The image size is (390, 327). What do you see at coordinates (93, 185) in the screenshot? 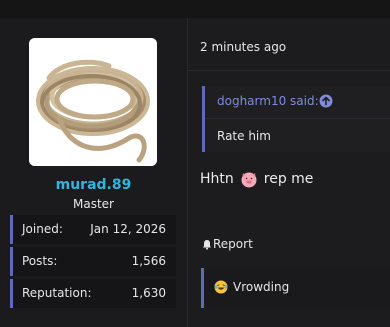
I see `username: murad.89` at bounding box center [93, 185].